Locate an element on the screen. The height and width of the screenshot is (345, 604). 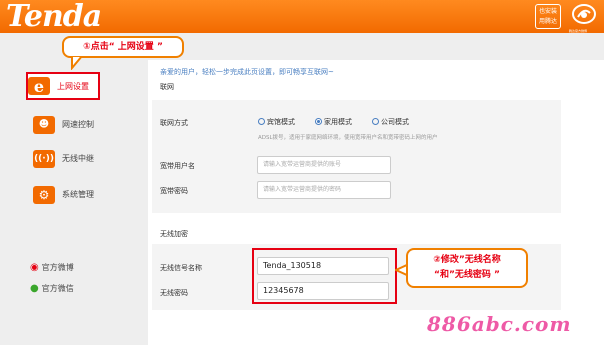
broadband-pass-input: 请输入宽带运营商提供的密码 is located at coordinates (324, 190).